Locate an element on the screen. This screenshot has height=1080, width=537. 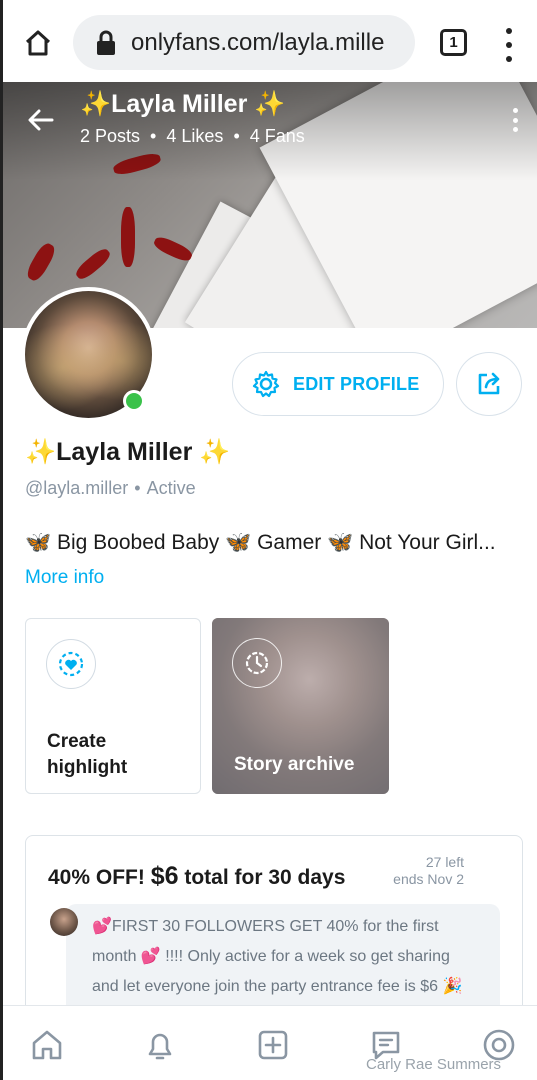
lock-icon is located at coordinates (106, 42).